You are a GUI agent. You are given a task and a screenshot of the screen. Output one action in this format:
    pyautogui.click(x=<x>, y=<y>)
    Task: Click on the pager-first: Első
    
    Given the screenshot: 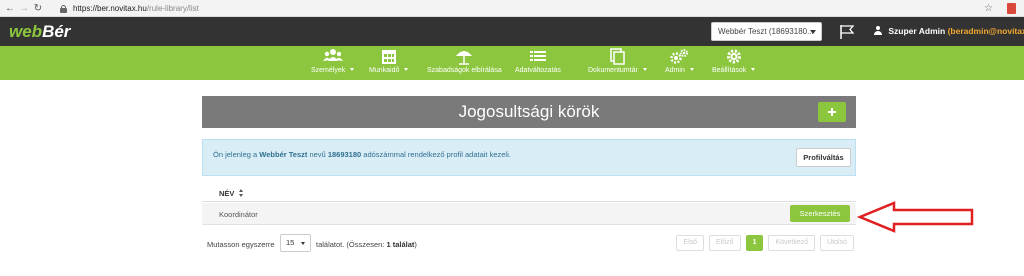 What is the action you would take?
    pyautogui.click(x=690, y=243)
    